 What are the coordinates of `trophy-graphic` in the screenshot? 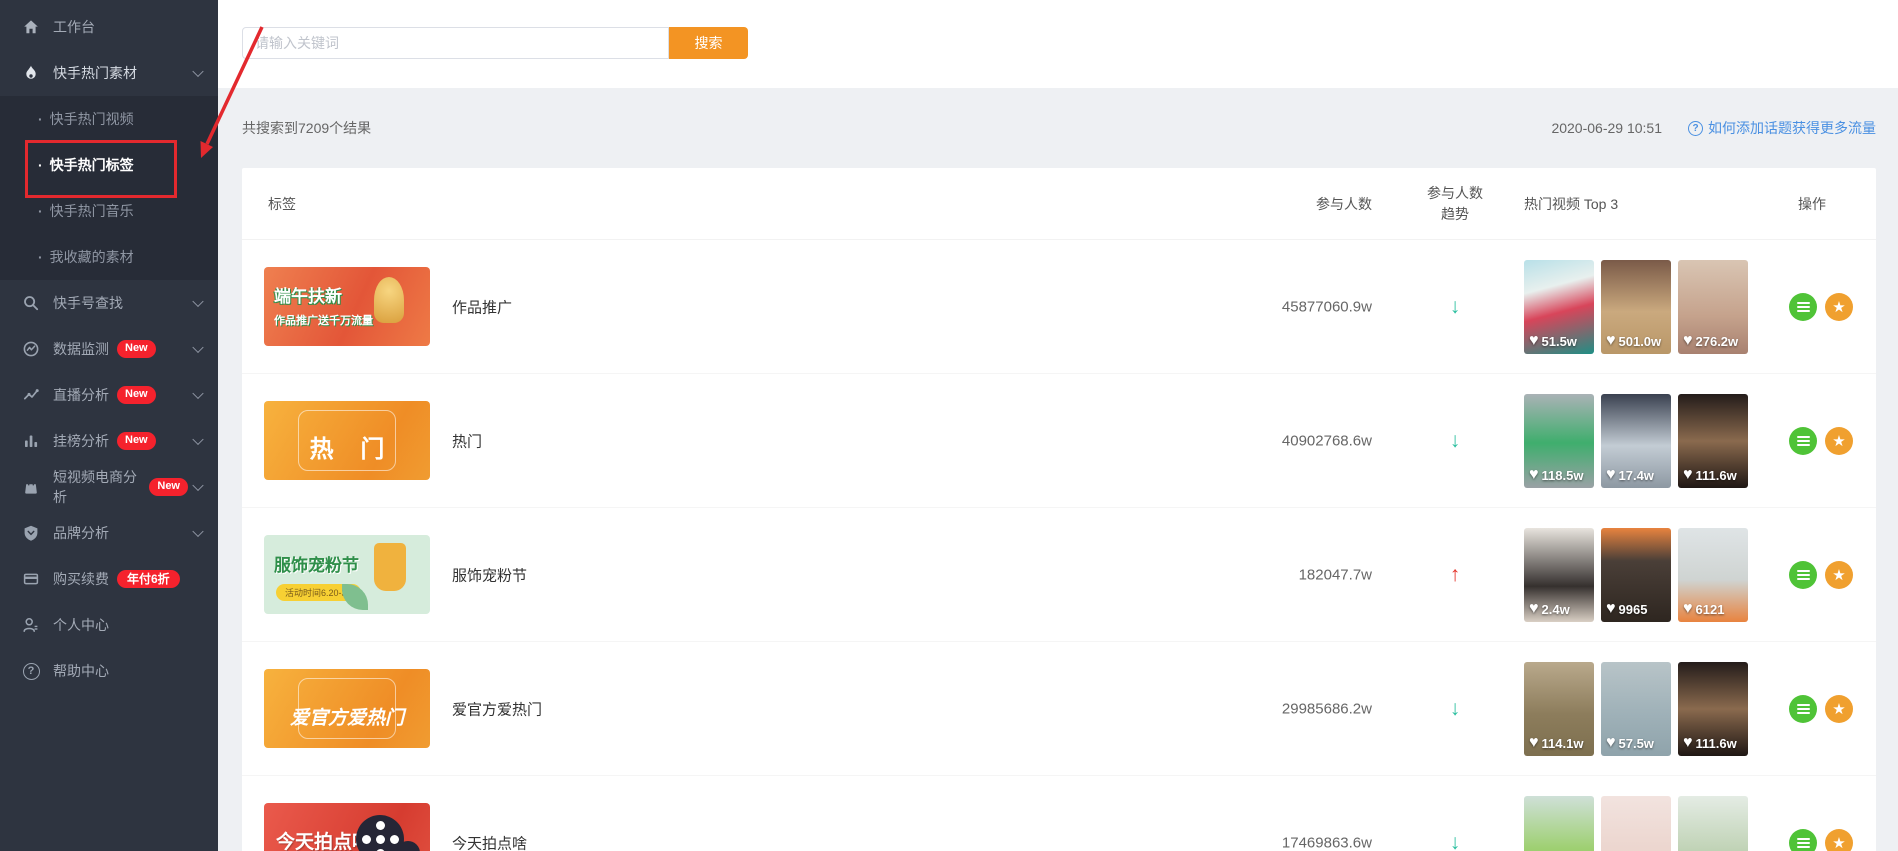 It's located at (389, 300).